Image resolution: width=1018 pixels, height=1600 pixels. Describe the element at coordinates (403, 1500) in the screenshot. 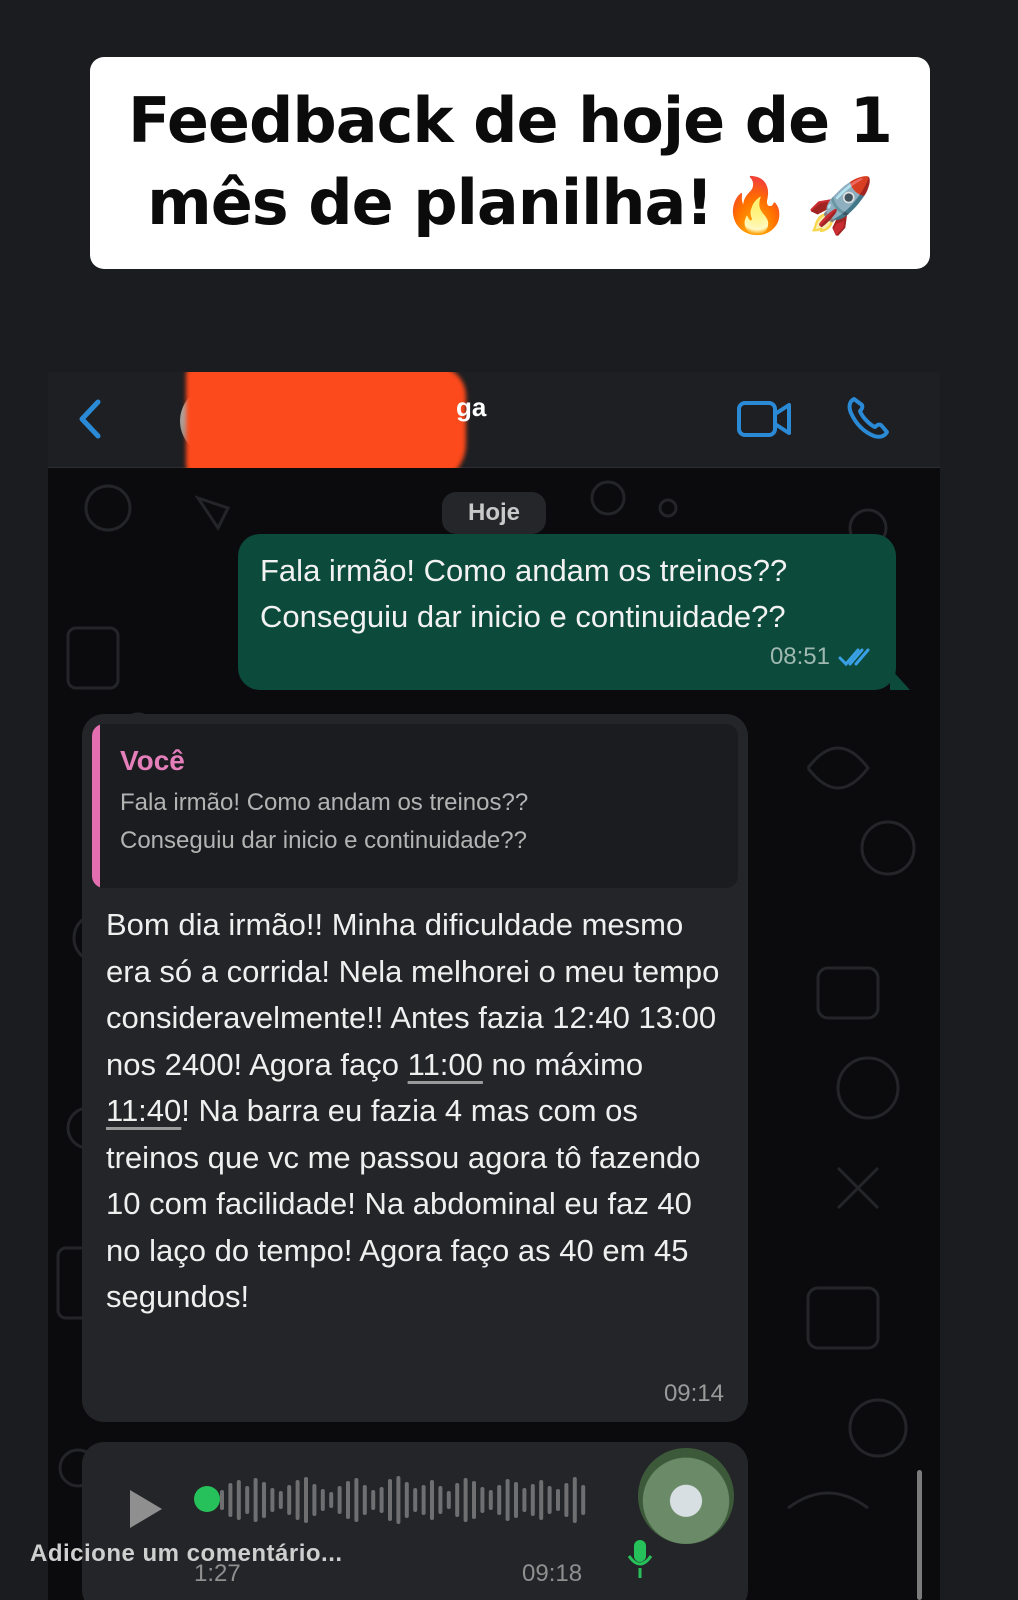

I see `audio-waveform` at that location.